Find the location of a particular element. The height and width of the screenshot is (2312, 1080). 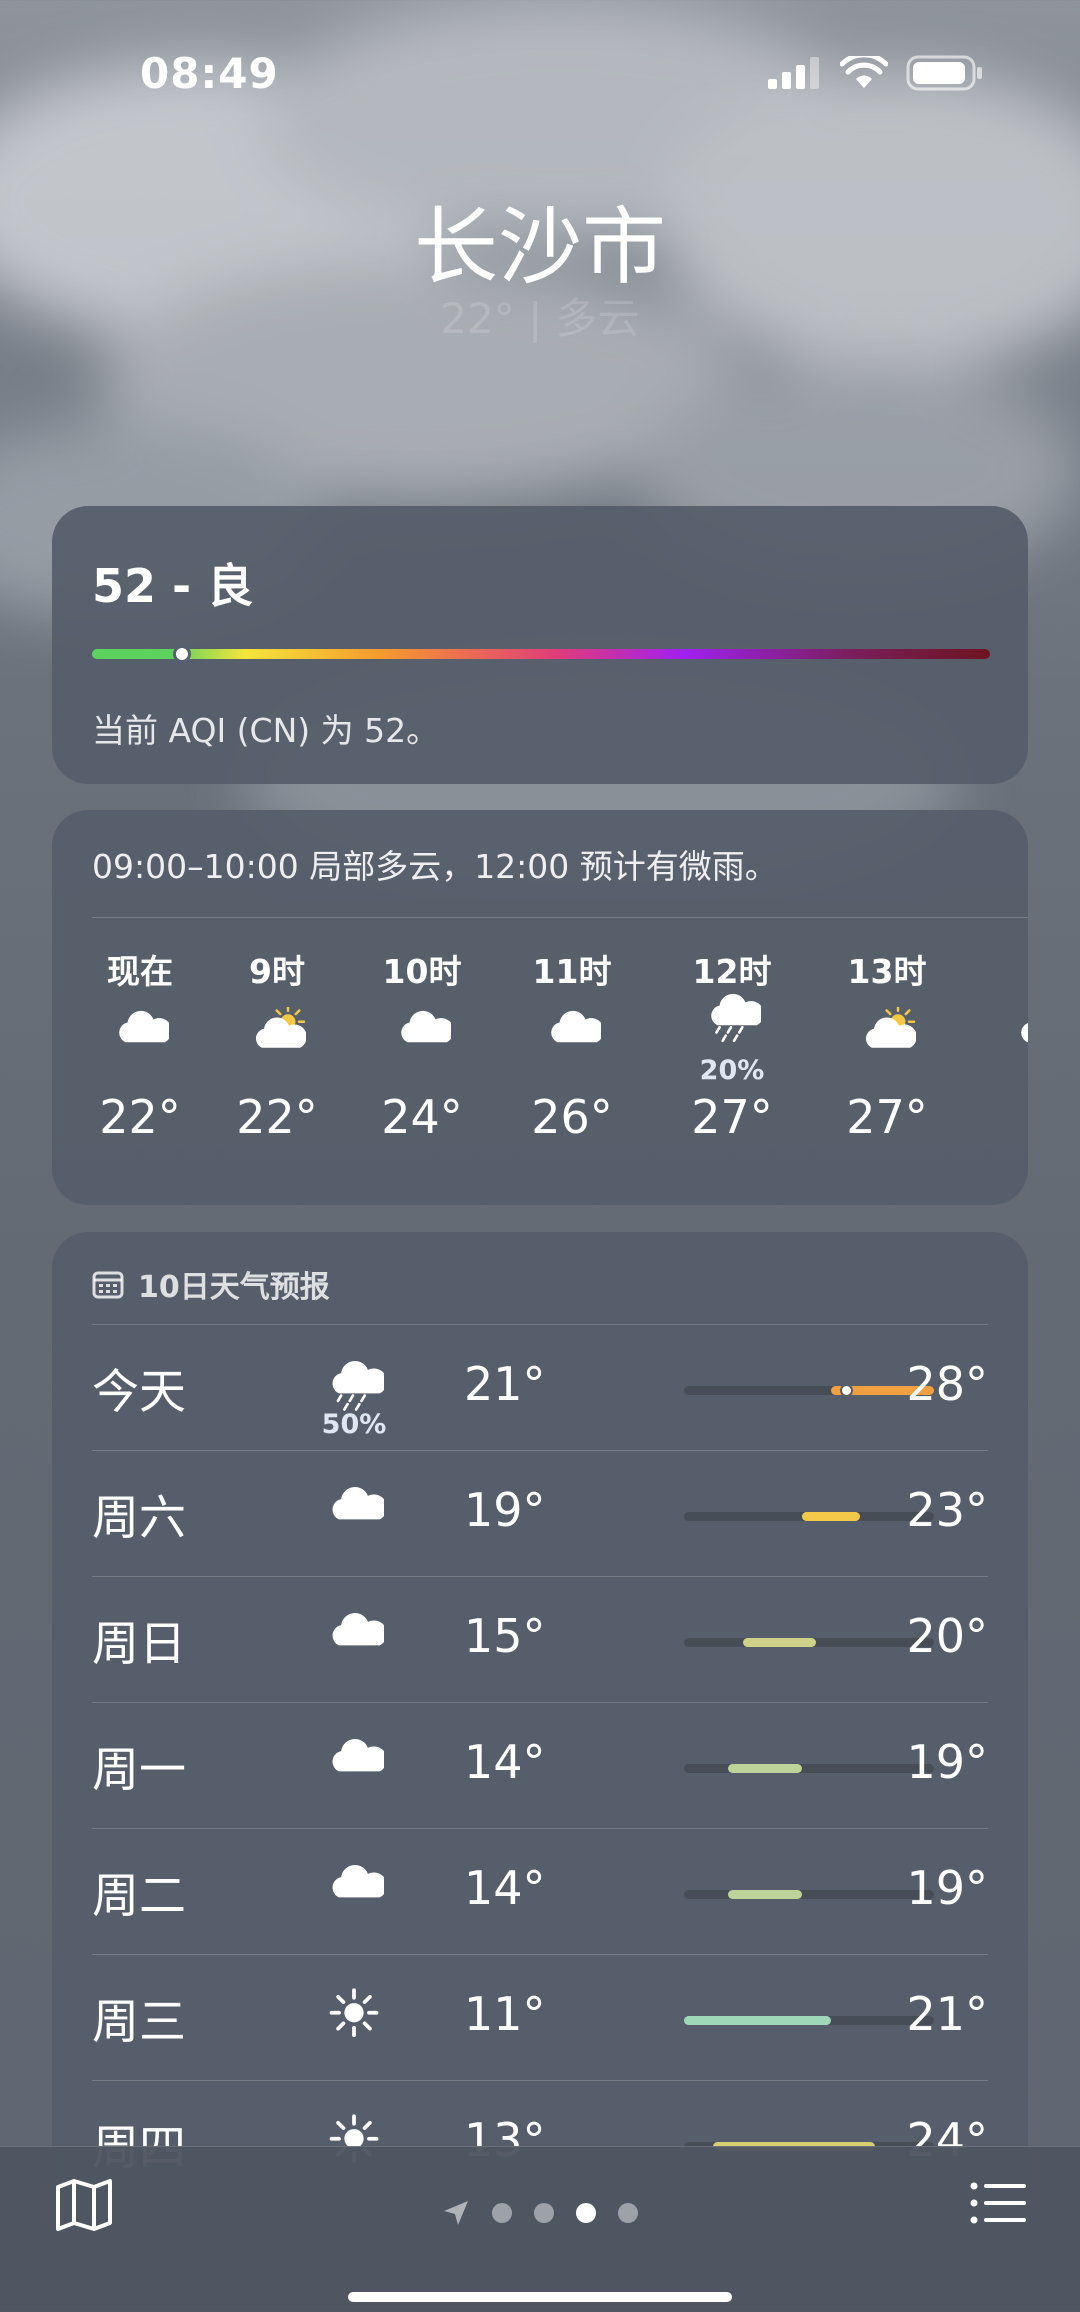

hour-label: 9时 is located at coordinates (277, 971).